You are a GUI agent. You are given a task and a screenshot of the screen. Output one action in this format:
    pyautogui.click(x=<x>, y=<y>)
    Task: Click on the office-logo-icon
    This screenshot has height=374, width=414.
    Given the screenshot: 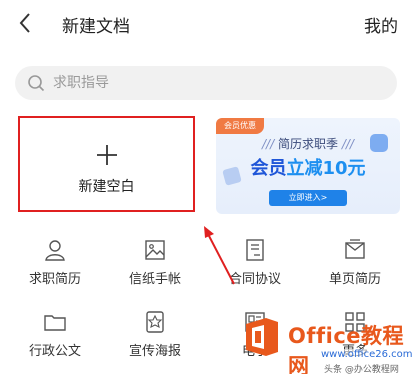 What is the action you would take?
    pyautogui.click(x=262, y=337)
    